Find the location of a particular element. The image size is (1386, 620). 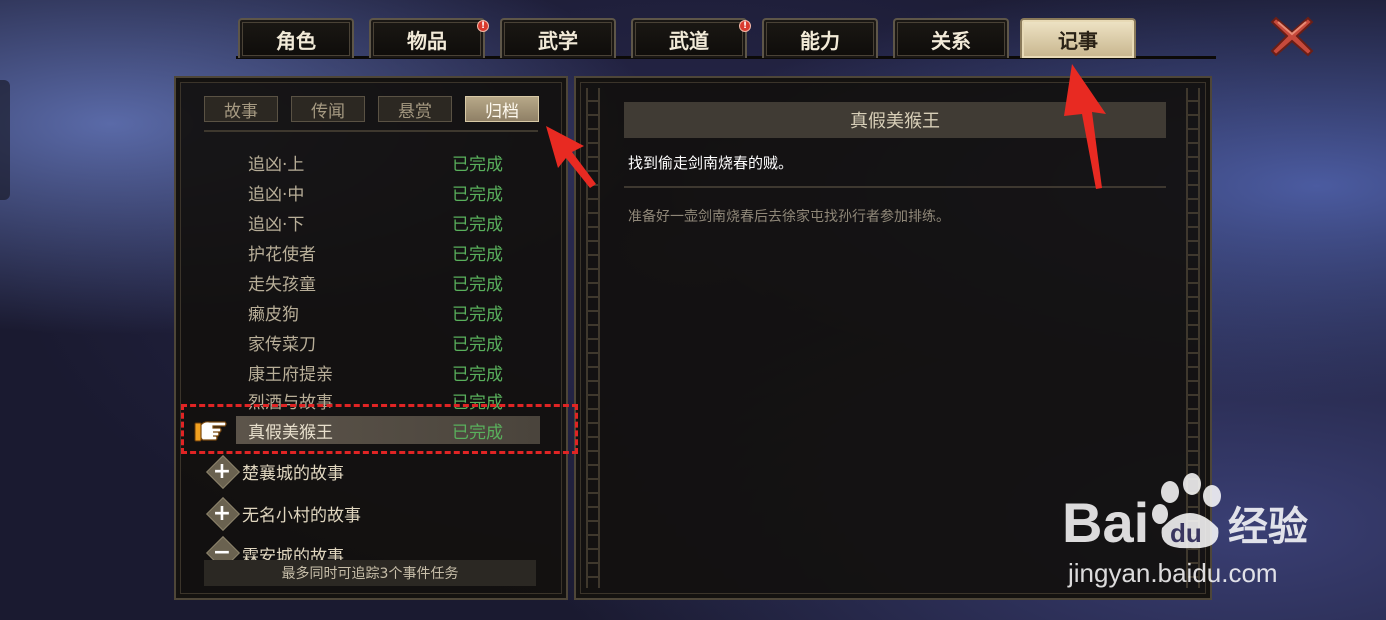

tab-martial-arts: 武学 is located at coordinates (558, 38).